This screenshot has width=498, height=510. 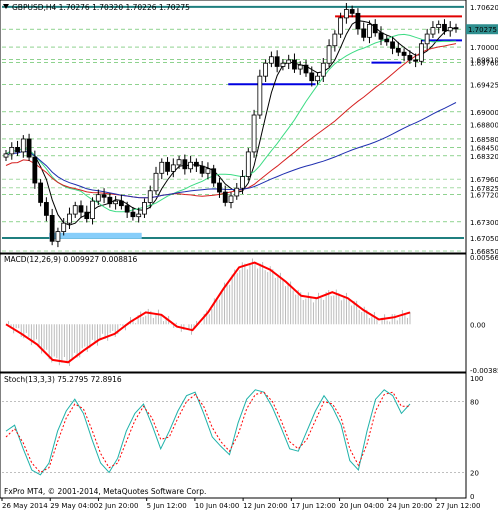 What do you see at coordinates (482, 30) in the screenshot?
I see `current-price-label: 1.70275` at bounding box center [482, 30].